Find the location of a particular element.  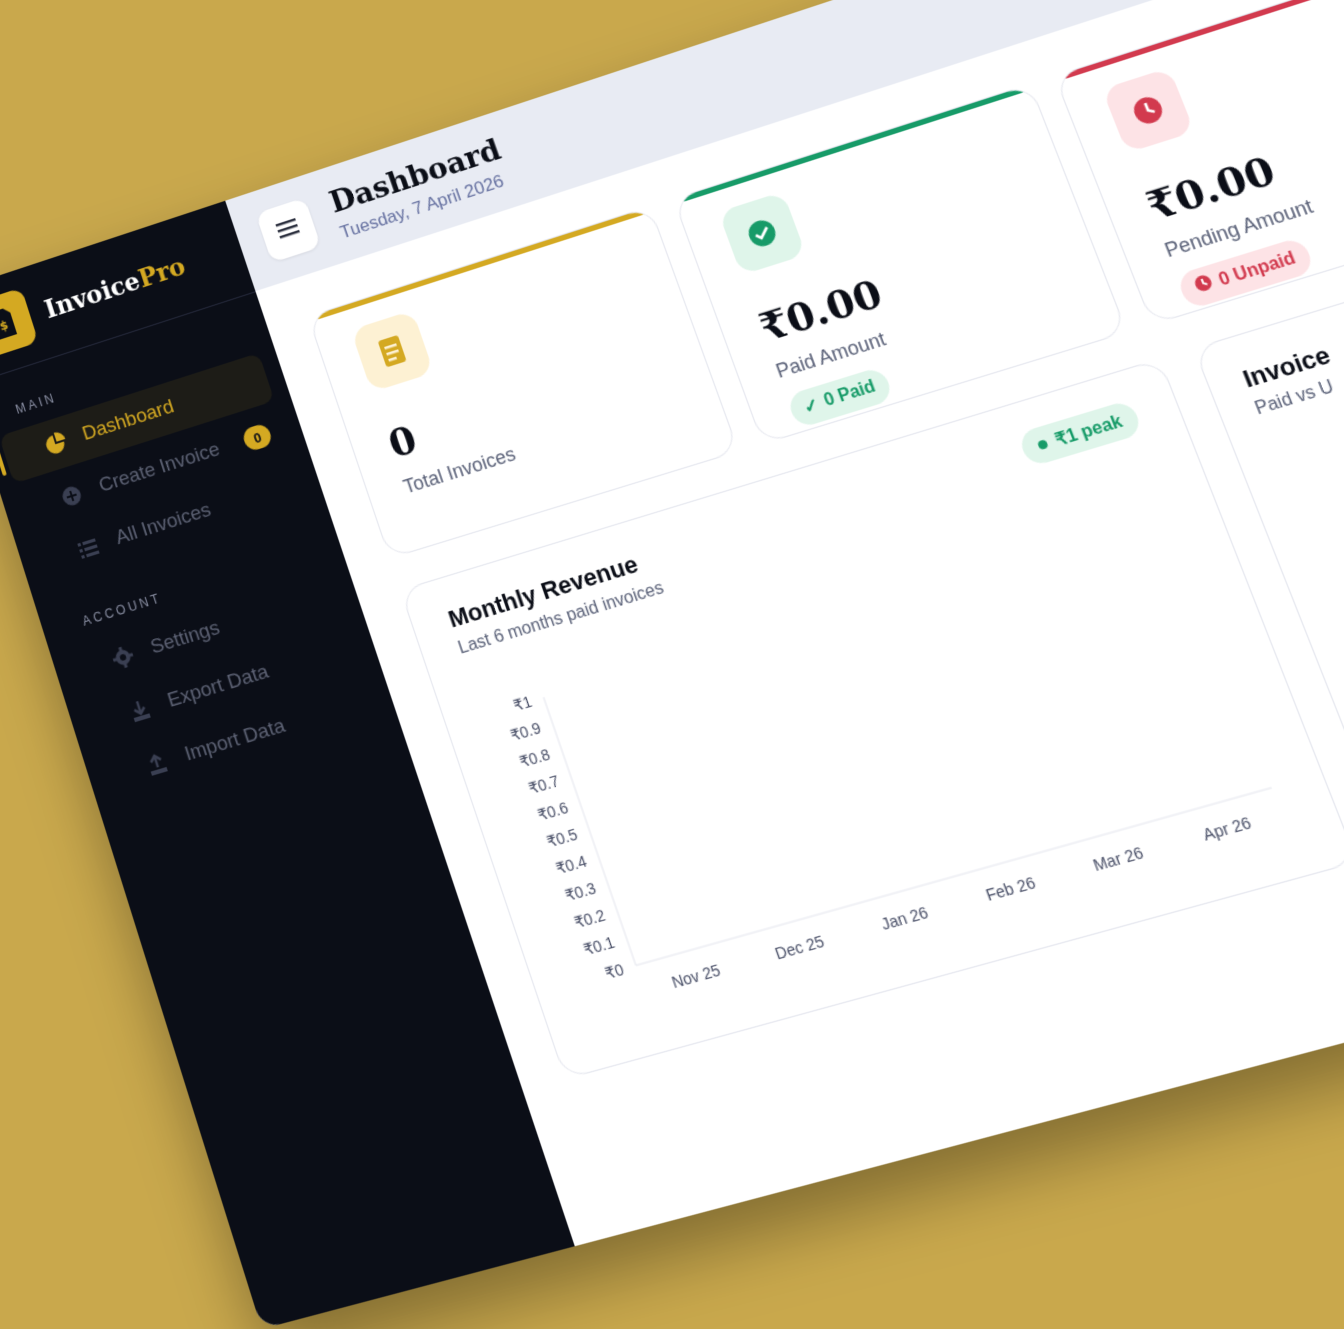

check-circle-icon is located at coordinates (762, 233).